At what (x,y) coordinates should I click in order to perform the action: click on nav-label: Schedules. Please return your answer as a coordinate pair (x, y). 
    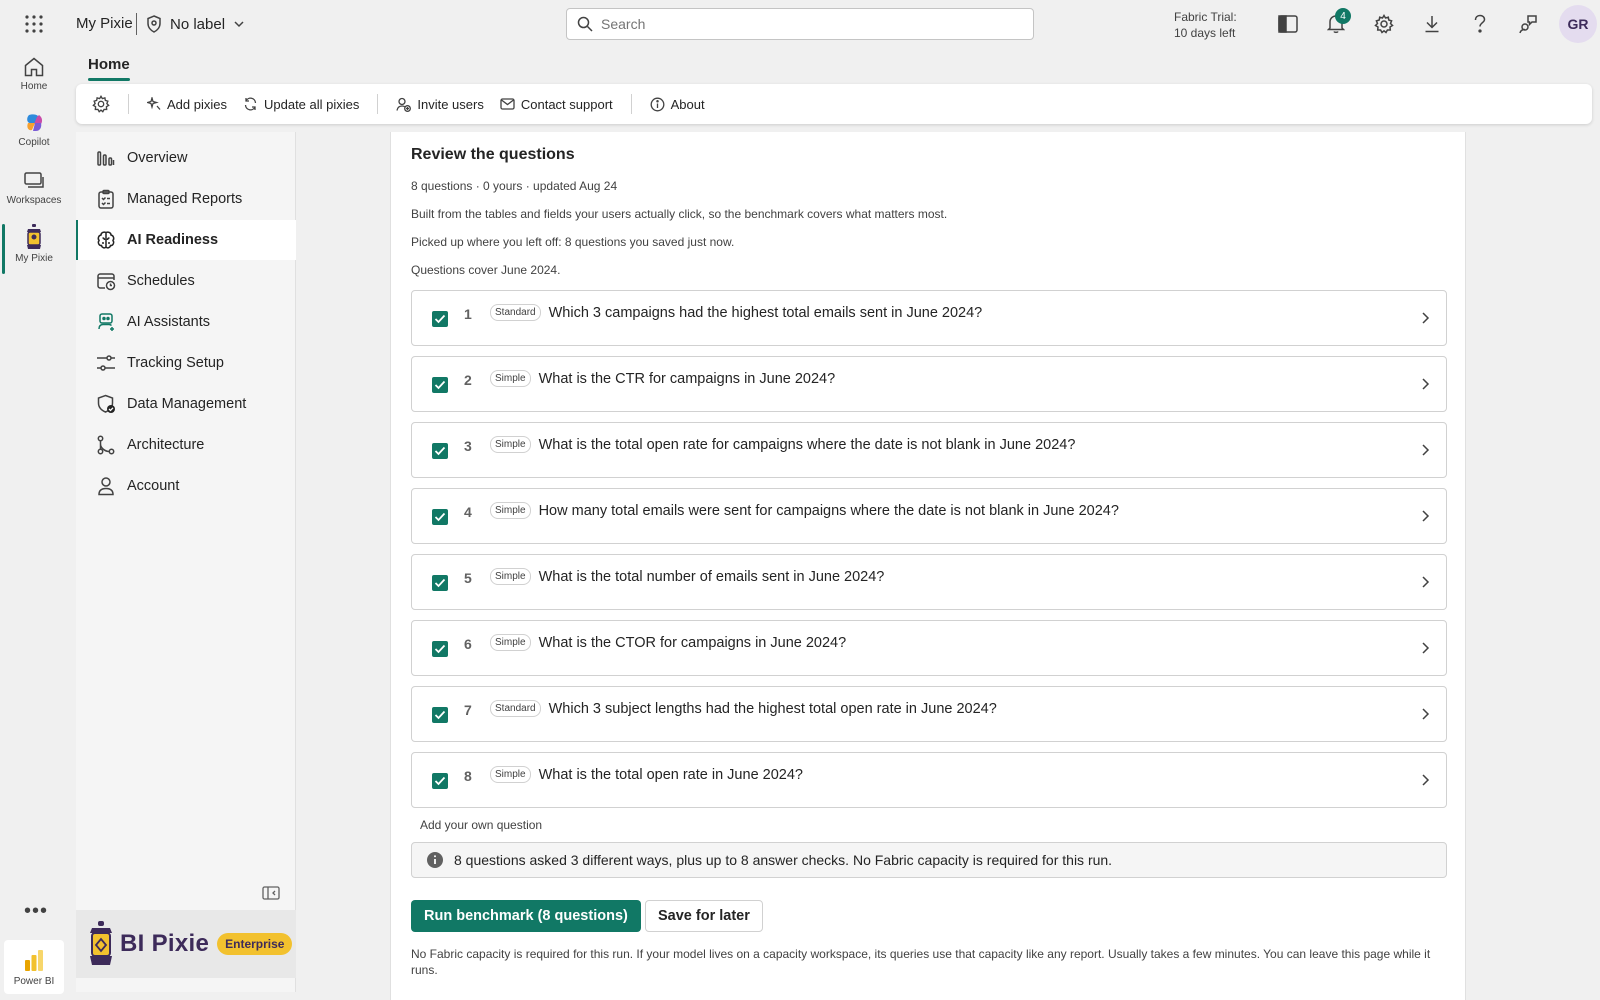
    Looking at the image, I should click on (161, 281).